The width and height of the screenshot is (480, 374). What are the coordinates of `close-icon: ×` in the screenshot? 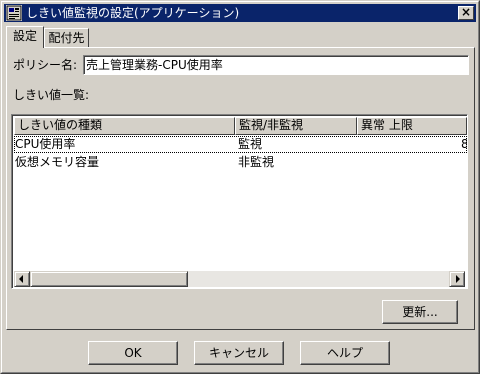 It's located at (466, 12).